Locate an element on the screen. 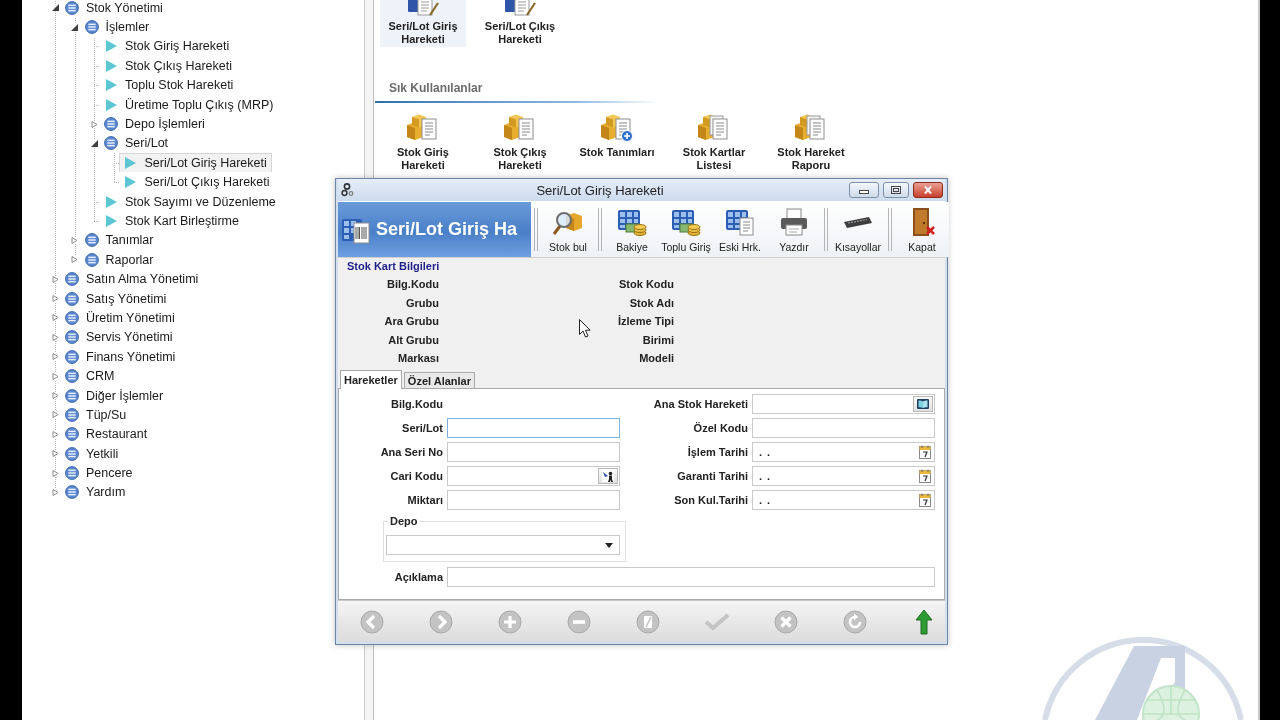  toolbar-button: Yazdır is located at coordinates (794, 229).